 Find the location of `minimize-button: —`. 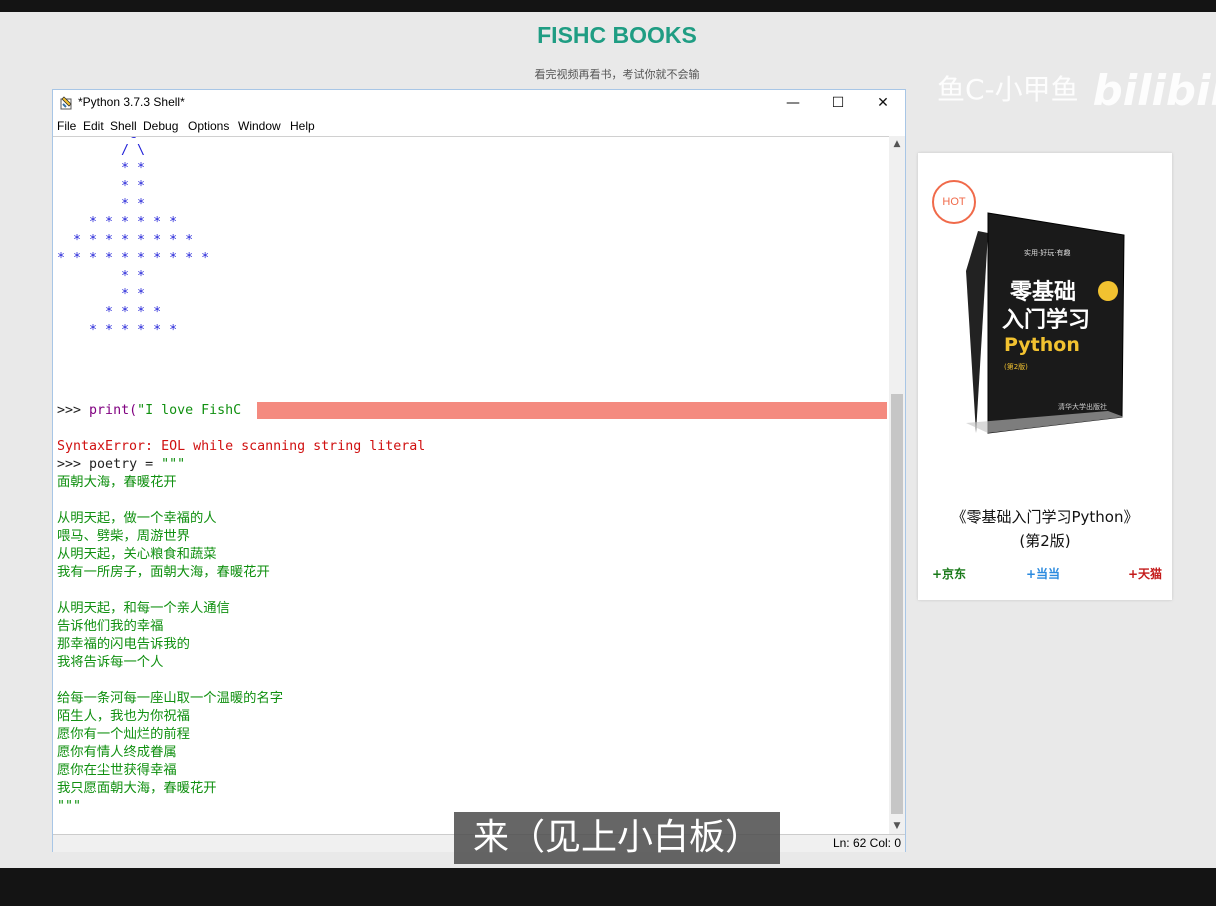

minimize-button: — is located at coordinates (793, 103).